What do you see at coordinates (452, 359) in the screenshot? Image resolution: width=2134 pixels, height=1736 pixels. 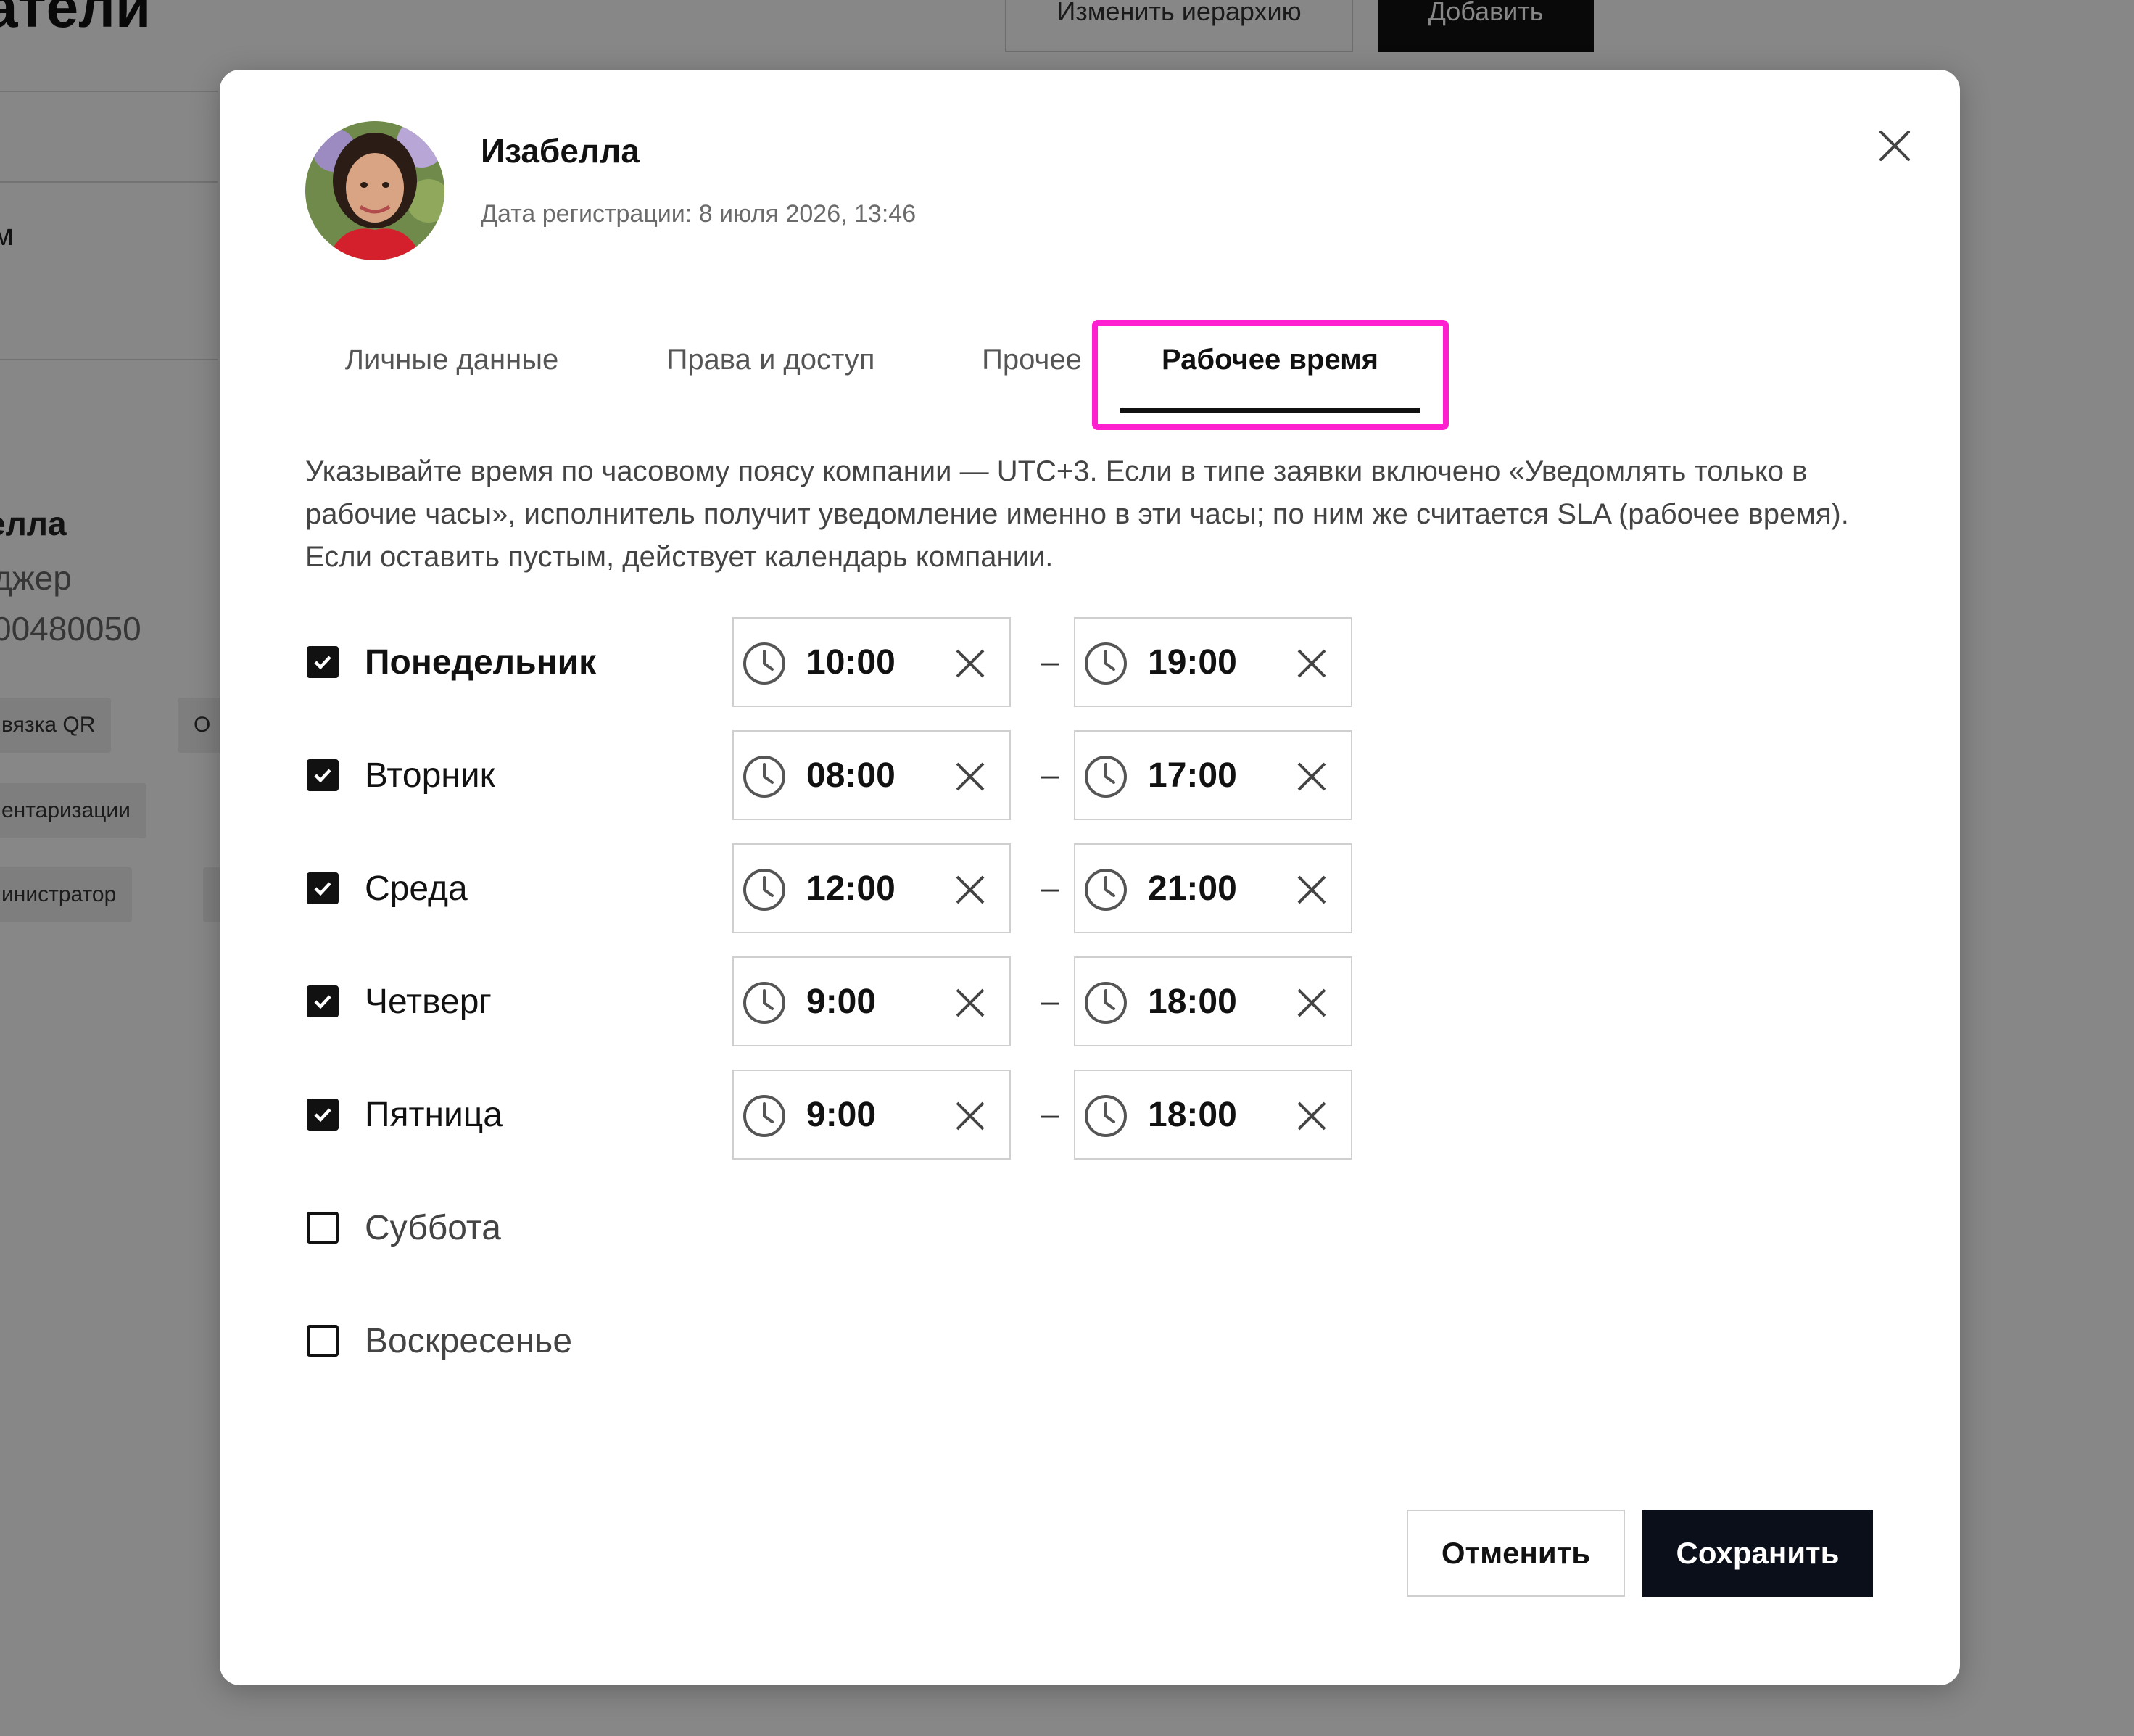 I see `tab-personal-data: Личные данные` at bounding box center [452, 359].